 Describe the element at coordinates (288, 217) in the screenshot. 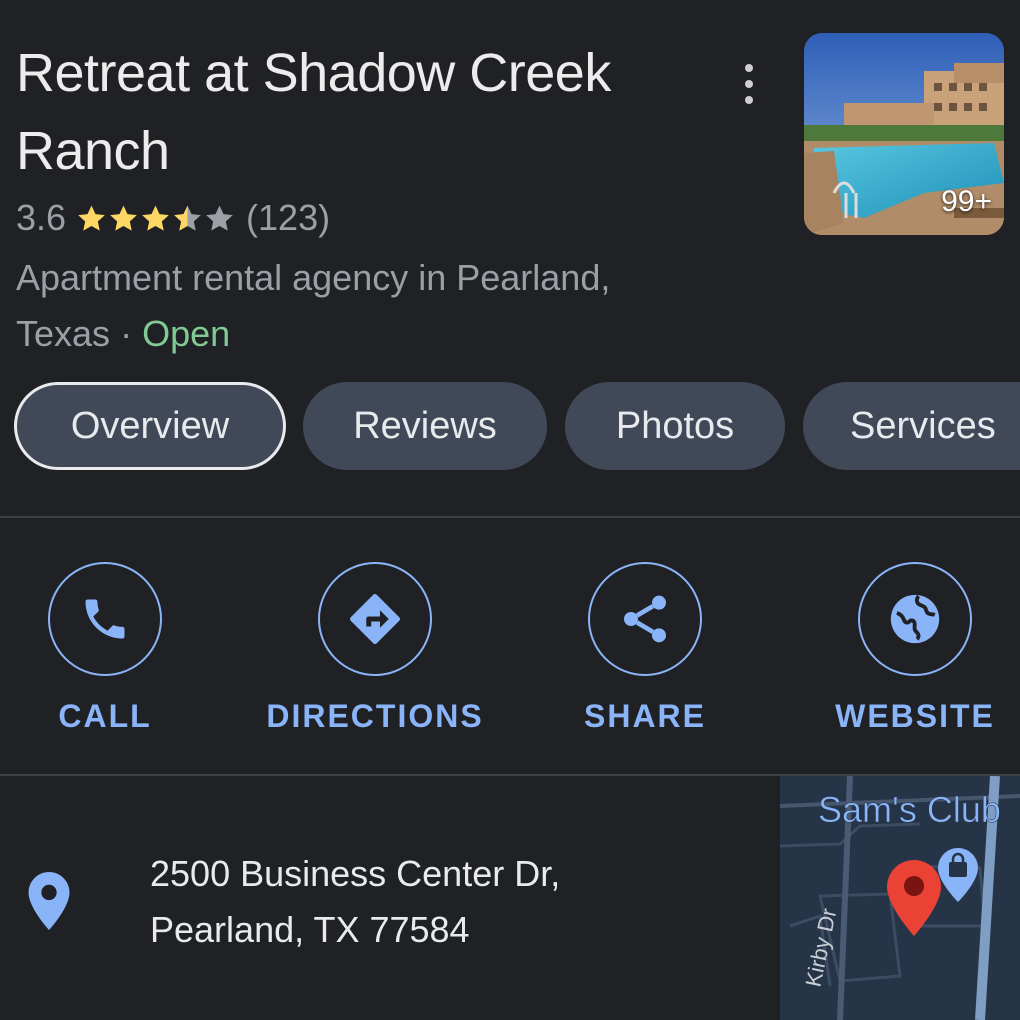

I see `reviews-count: (123)` at that location.